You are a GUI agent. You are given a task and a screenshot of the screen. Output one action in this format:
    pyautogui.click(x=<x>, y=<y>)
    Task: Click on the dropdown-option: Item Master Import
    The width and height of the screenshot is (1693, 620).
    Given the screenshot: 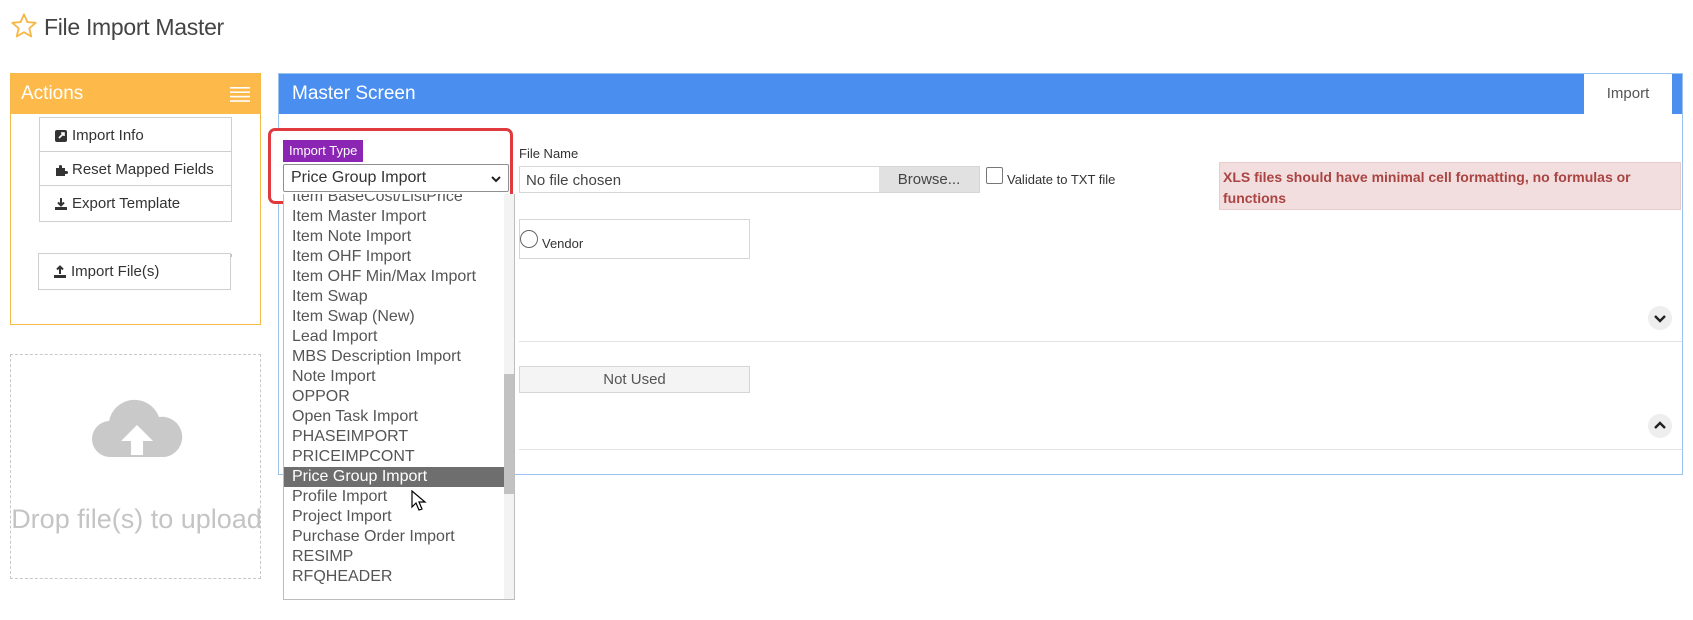 What is the action you would take?
    pyautogui.click(x=394, y=217)
    